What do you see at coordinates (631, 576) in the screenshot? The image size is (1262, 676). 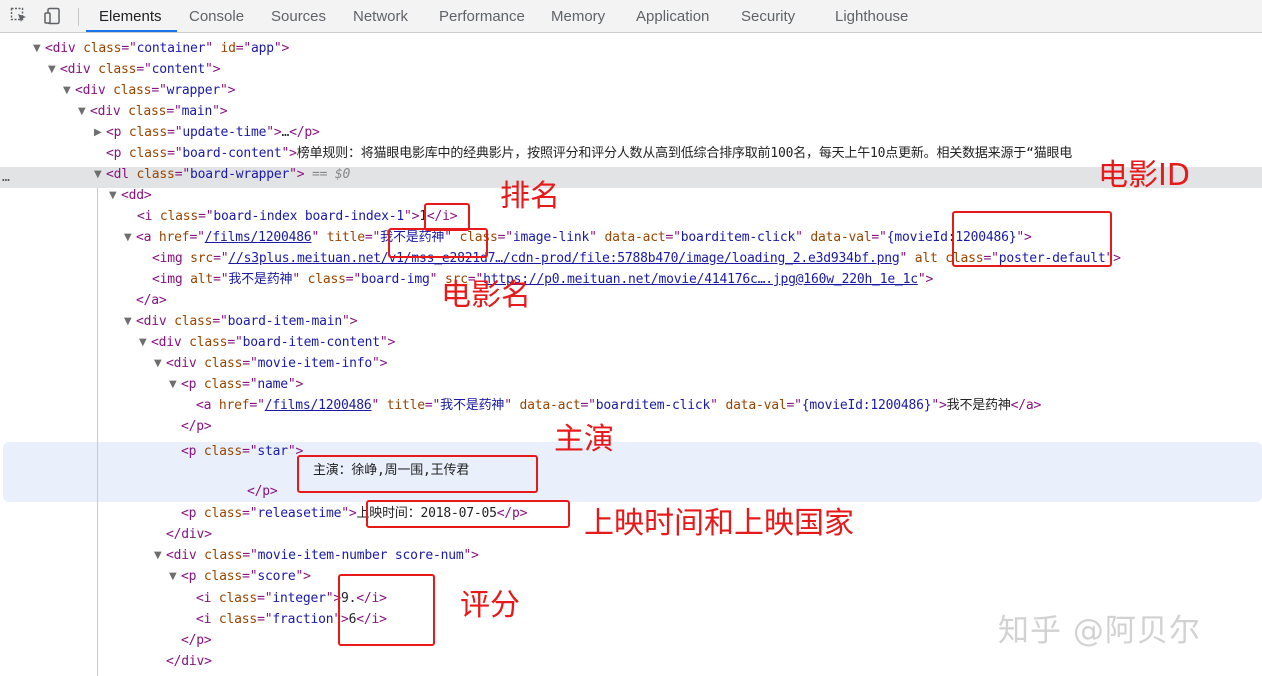 I see `dom-node-line: ▼ <p class="score">` at bounding box center [631, 576].